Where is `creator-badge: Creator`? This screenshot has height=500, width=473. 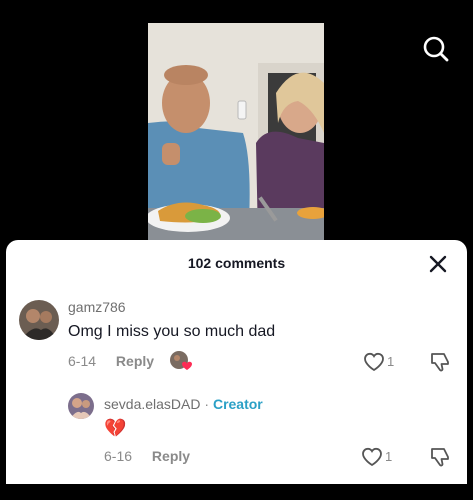
creator-badge: Creator is located at coordinates (237, 404).